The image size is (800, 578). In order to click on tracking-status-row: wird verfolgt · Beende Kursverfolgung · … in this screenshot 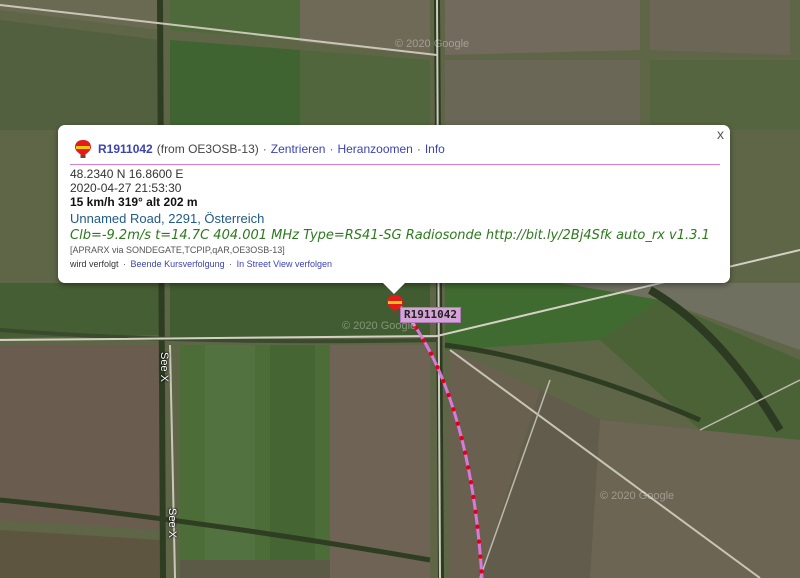, I will do `click(395, 264)`.